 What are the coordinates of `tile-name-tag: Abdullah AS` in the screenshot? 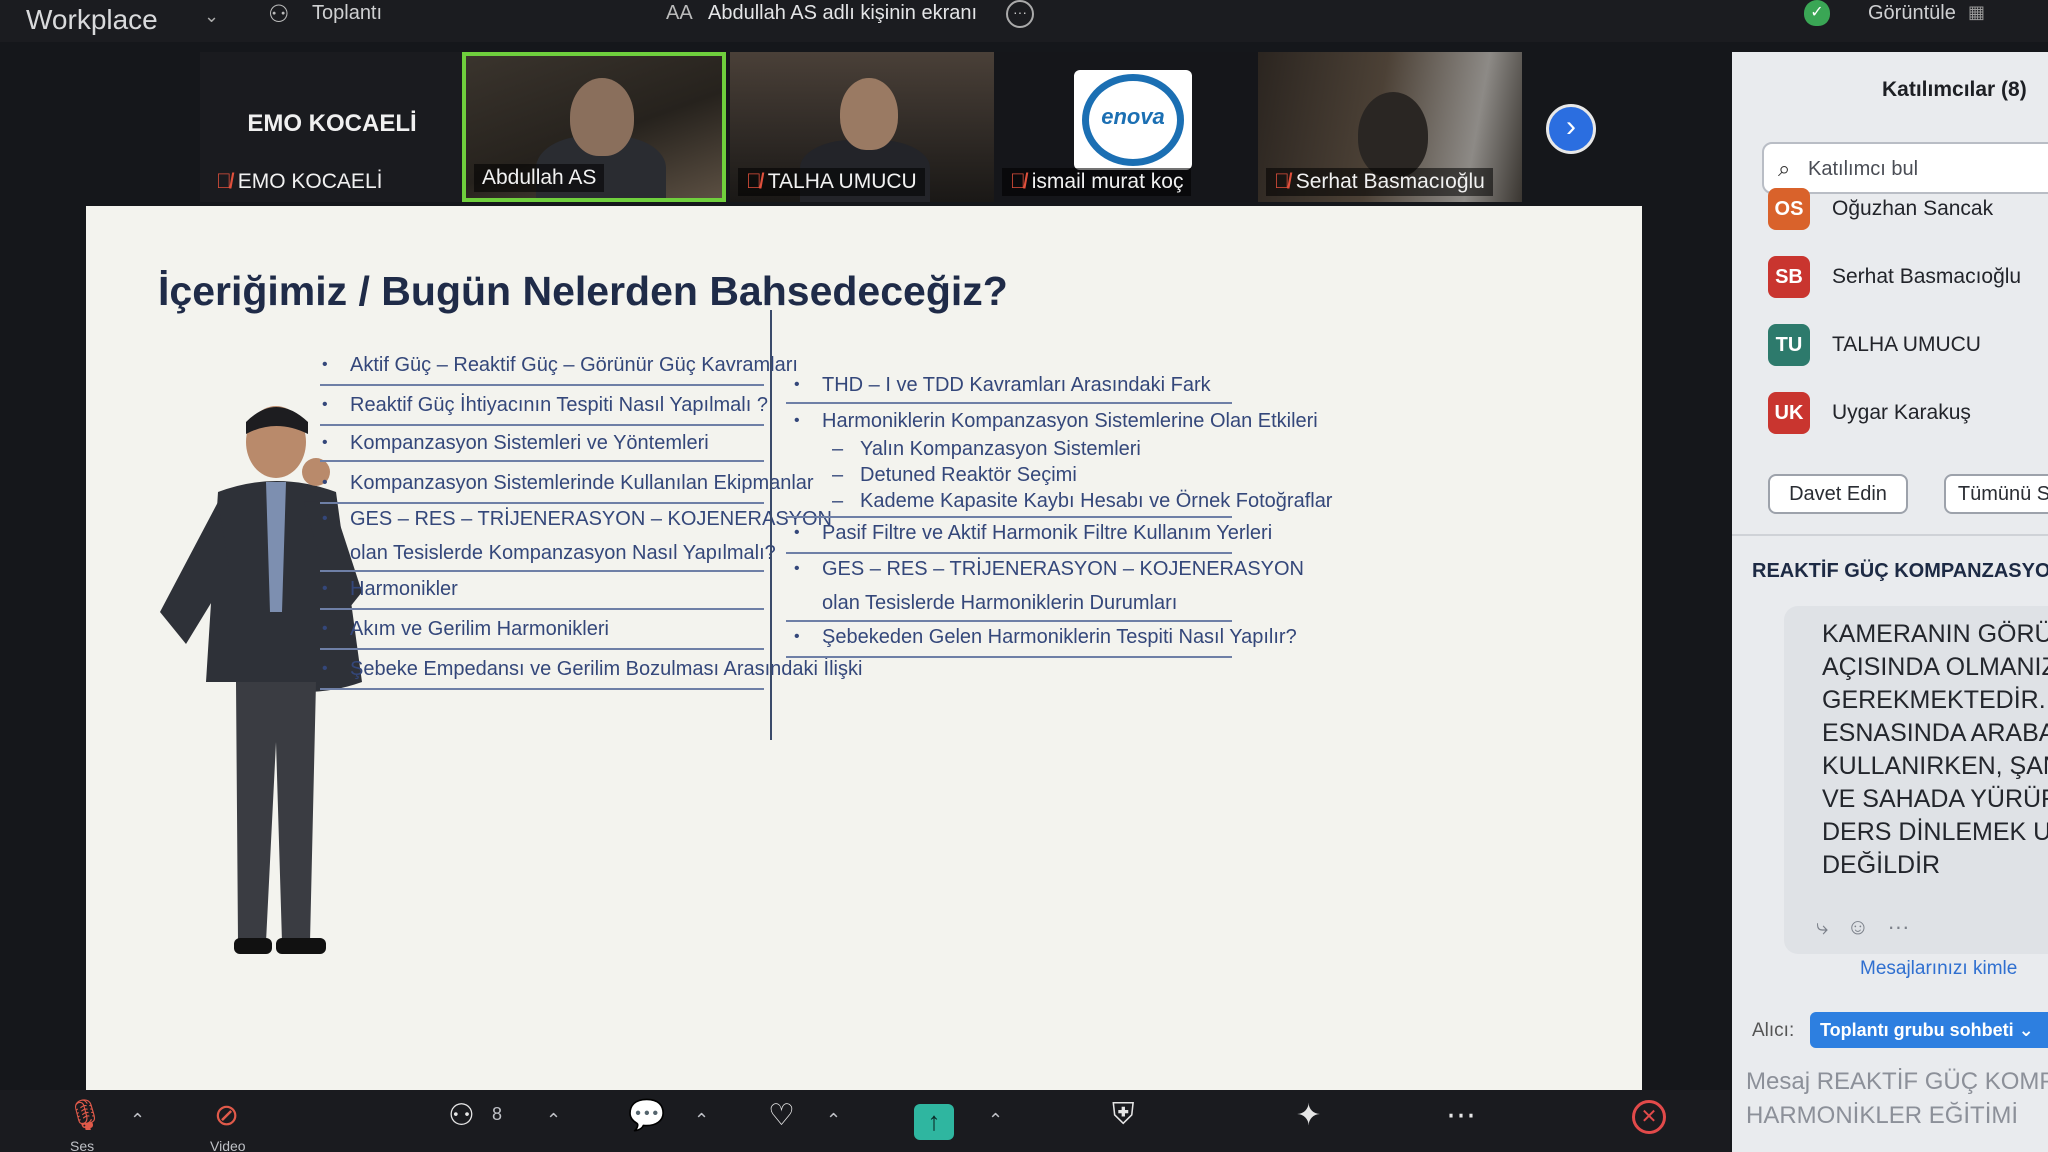 It's located at (539, 178).